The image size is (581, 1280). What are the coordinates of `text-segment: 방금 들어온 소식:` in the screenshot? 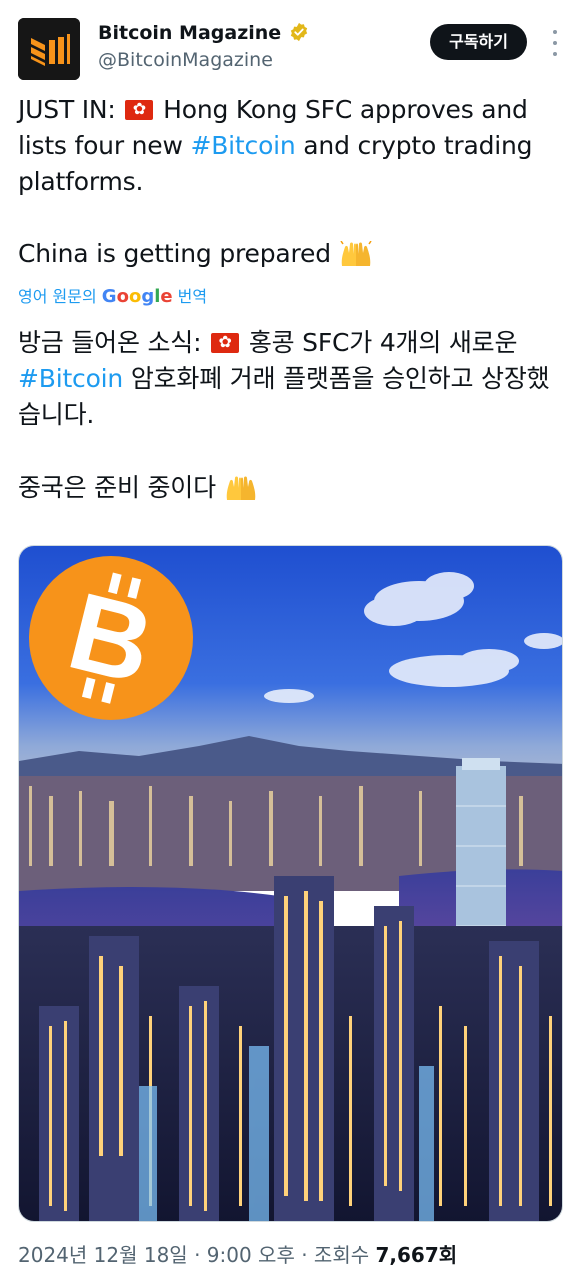 It's located at (114, 342).